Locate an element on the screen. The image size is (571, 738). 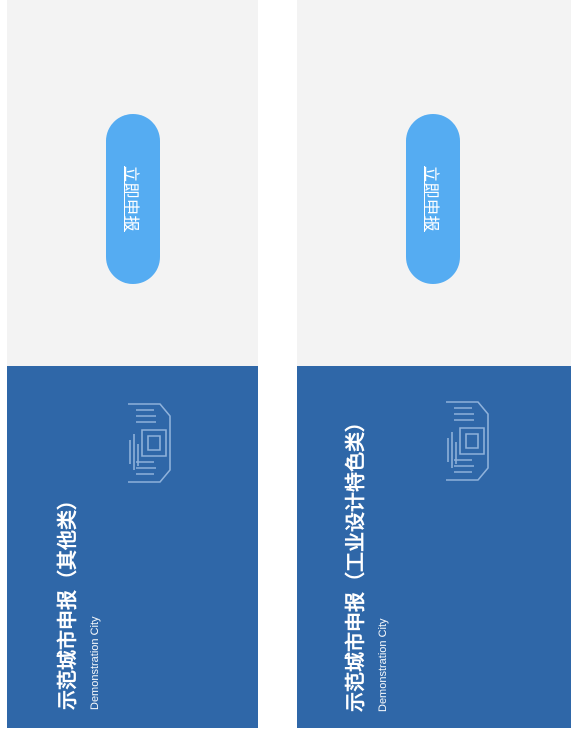
card-title-block: 示范城市申报（其他类） Demonstration City is located at coordinates (78, 545).